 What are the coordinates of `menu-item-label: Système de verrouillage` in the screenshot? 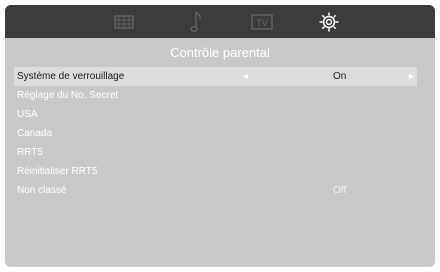 It's located at (71, 76).